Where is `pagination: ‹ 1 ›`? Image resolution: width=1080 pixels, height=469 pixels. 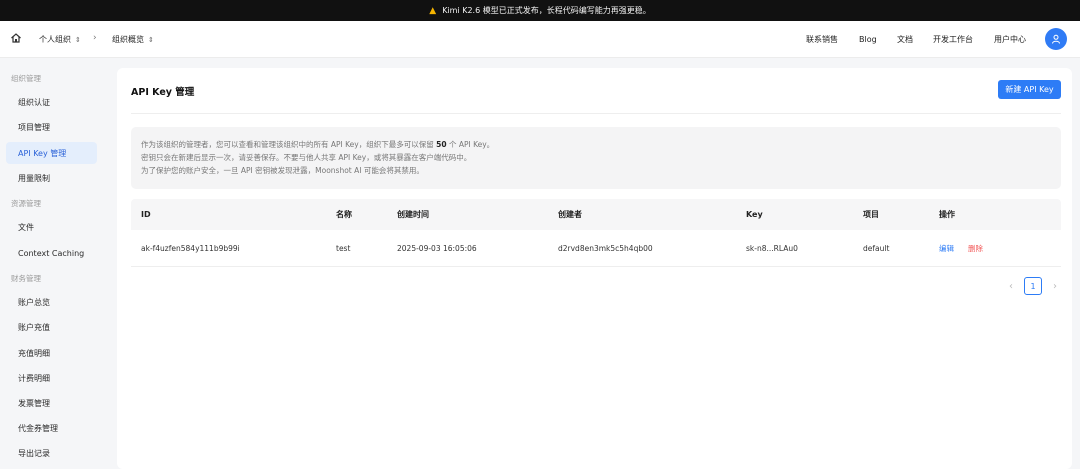 pagination: ‹ 1 › is located at coordinates (1033, 286).